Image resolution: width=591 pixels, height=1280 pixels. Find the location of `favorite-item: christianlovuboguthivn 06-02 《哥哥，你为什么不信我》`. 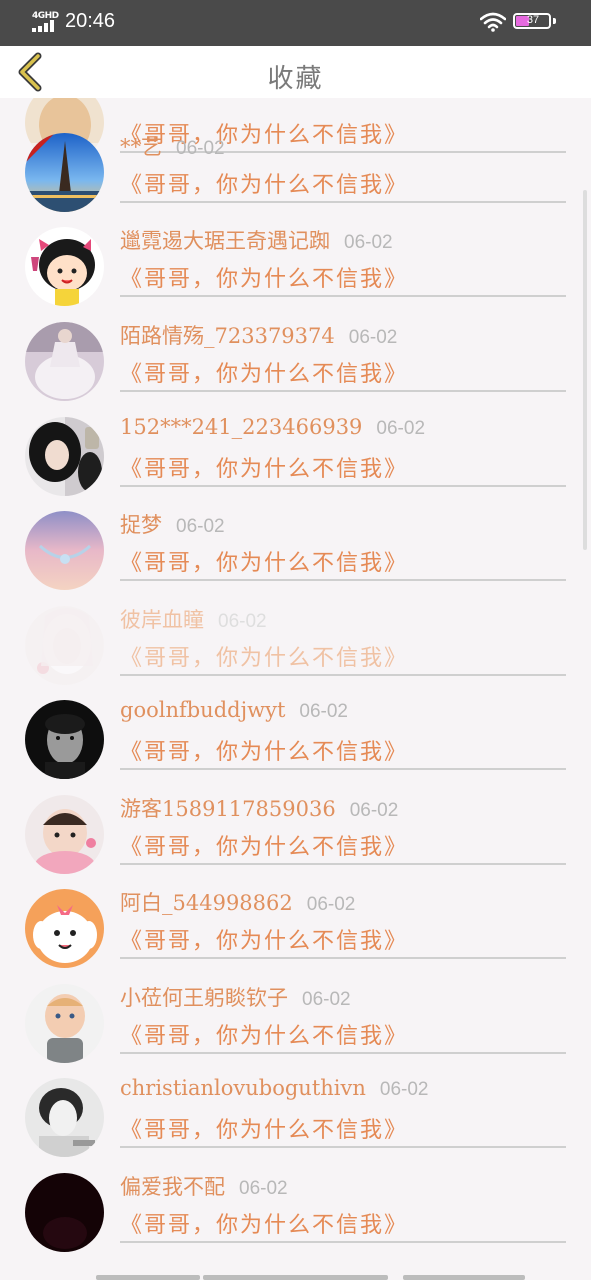

favorite-item: christianlovuboguthivn 06-02 《哥哥，你为什么不信我》 is located at coordinates (295, 1117).